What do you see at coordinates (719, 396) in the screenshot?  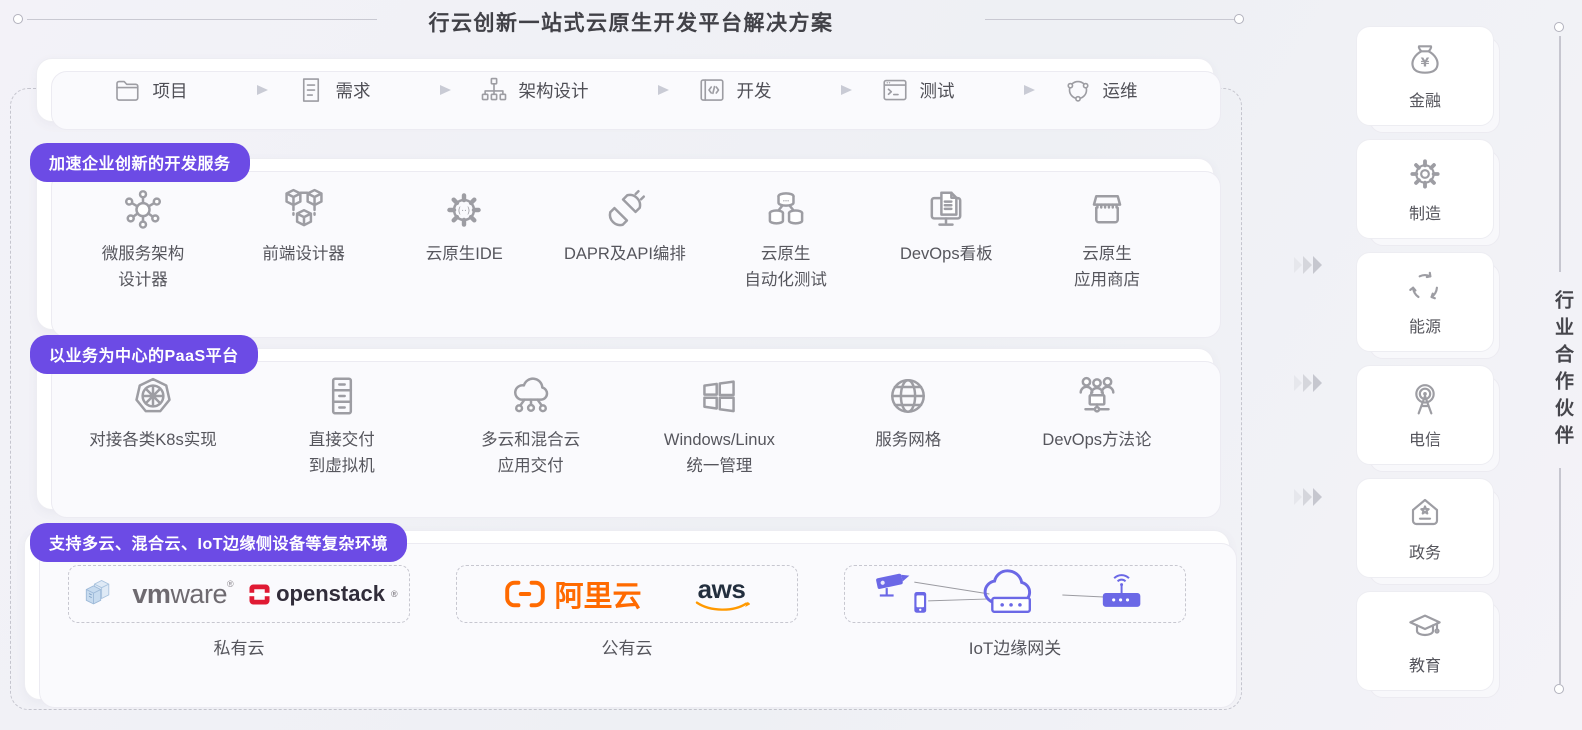 I see `windows-icon` at bounding box center [719, 396].